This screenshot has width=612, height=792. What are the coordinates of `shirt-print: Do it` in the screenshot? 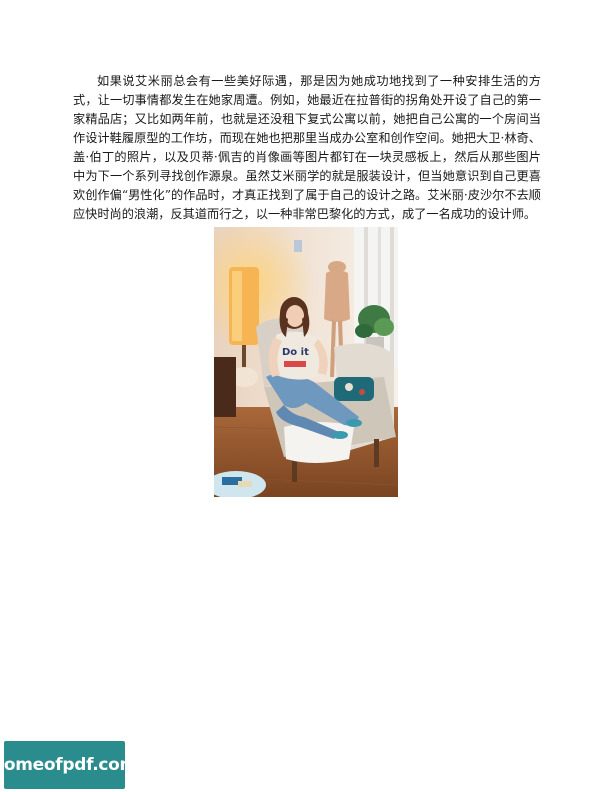 It's located at (295, 352).